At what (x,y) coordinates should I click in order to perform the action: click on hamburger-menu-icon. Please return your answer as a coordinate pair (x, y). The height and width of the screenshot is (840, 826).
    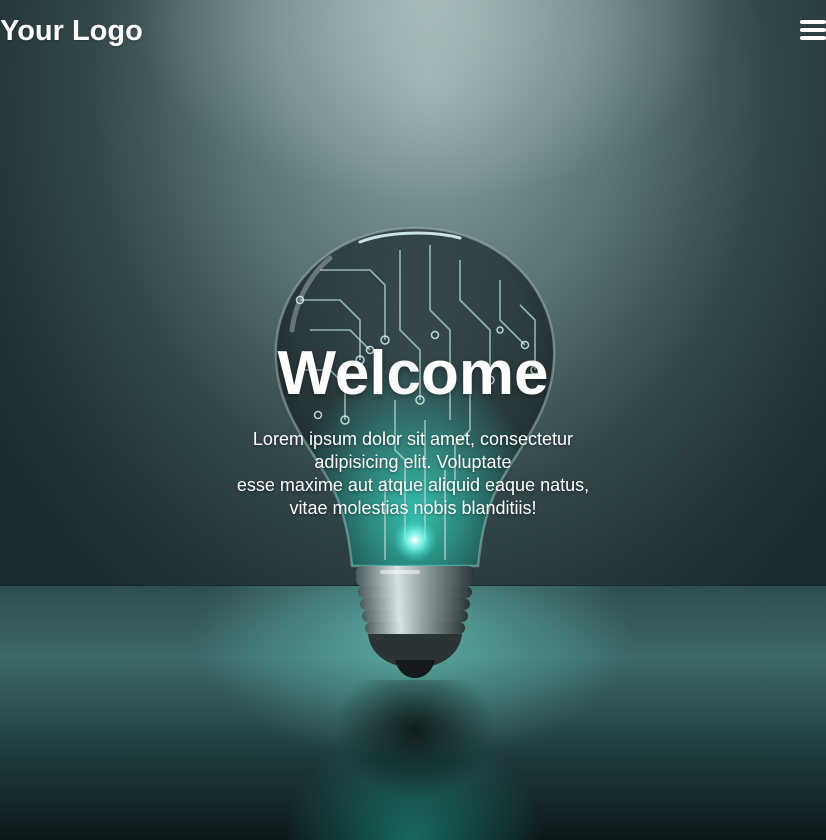
    Looking at the image, I should click on (813, 30).